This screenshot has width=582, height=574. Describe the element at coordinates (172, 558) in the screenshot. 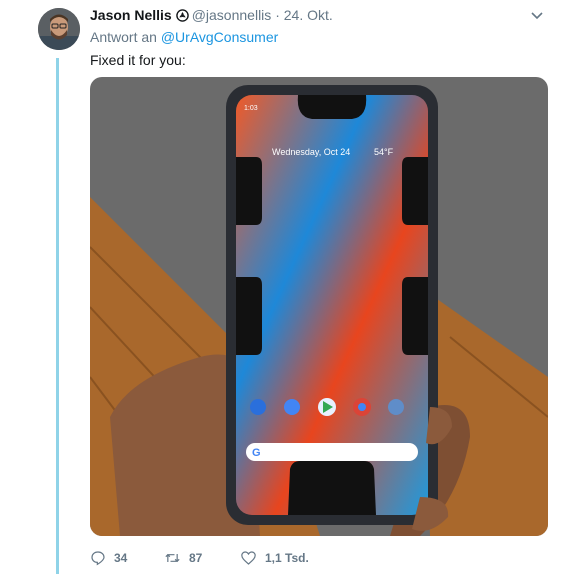

I see `retweet-icon` at that location.